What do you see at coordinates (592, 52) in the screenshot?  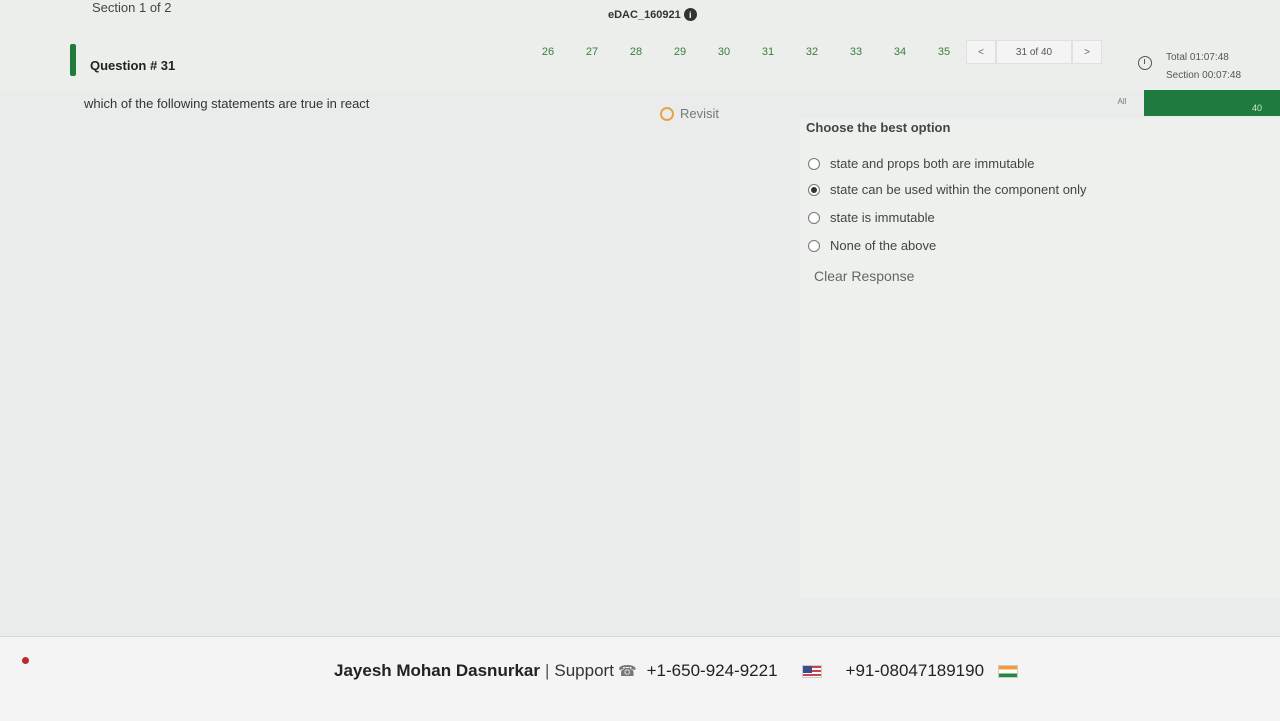 I see `question-nav-27: 27` at bounding box center [592, 52].